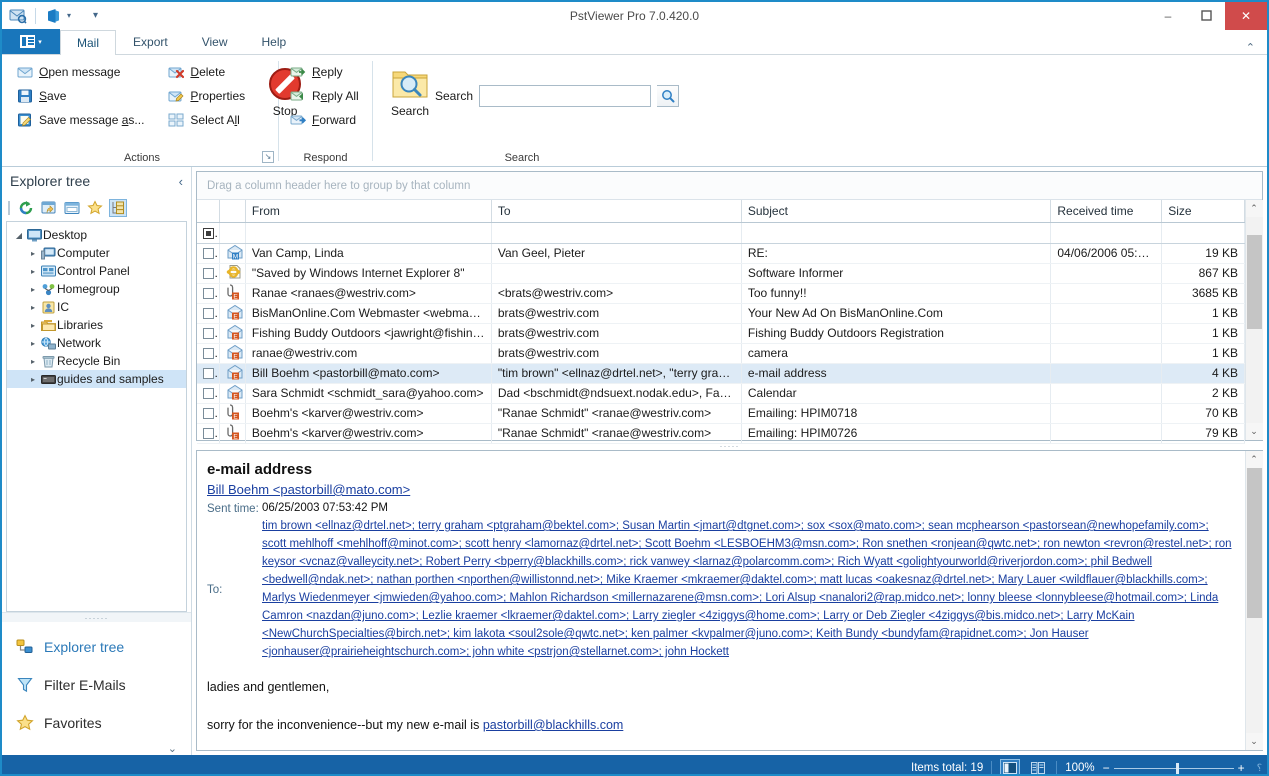  I want to click on pstviewer-icon, so click(18, 16).